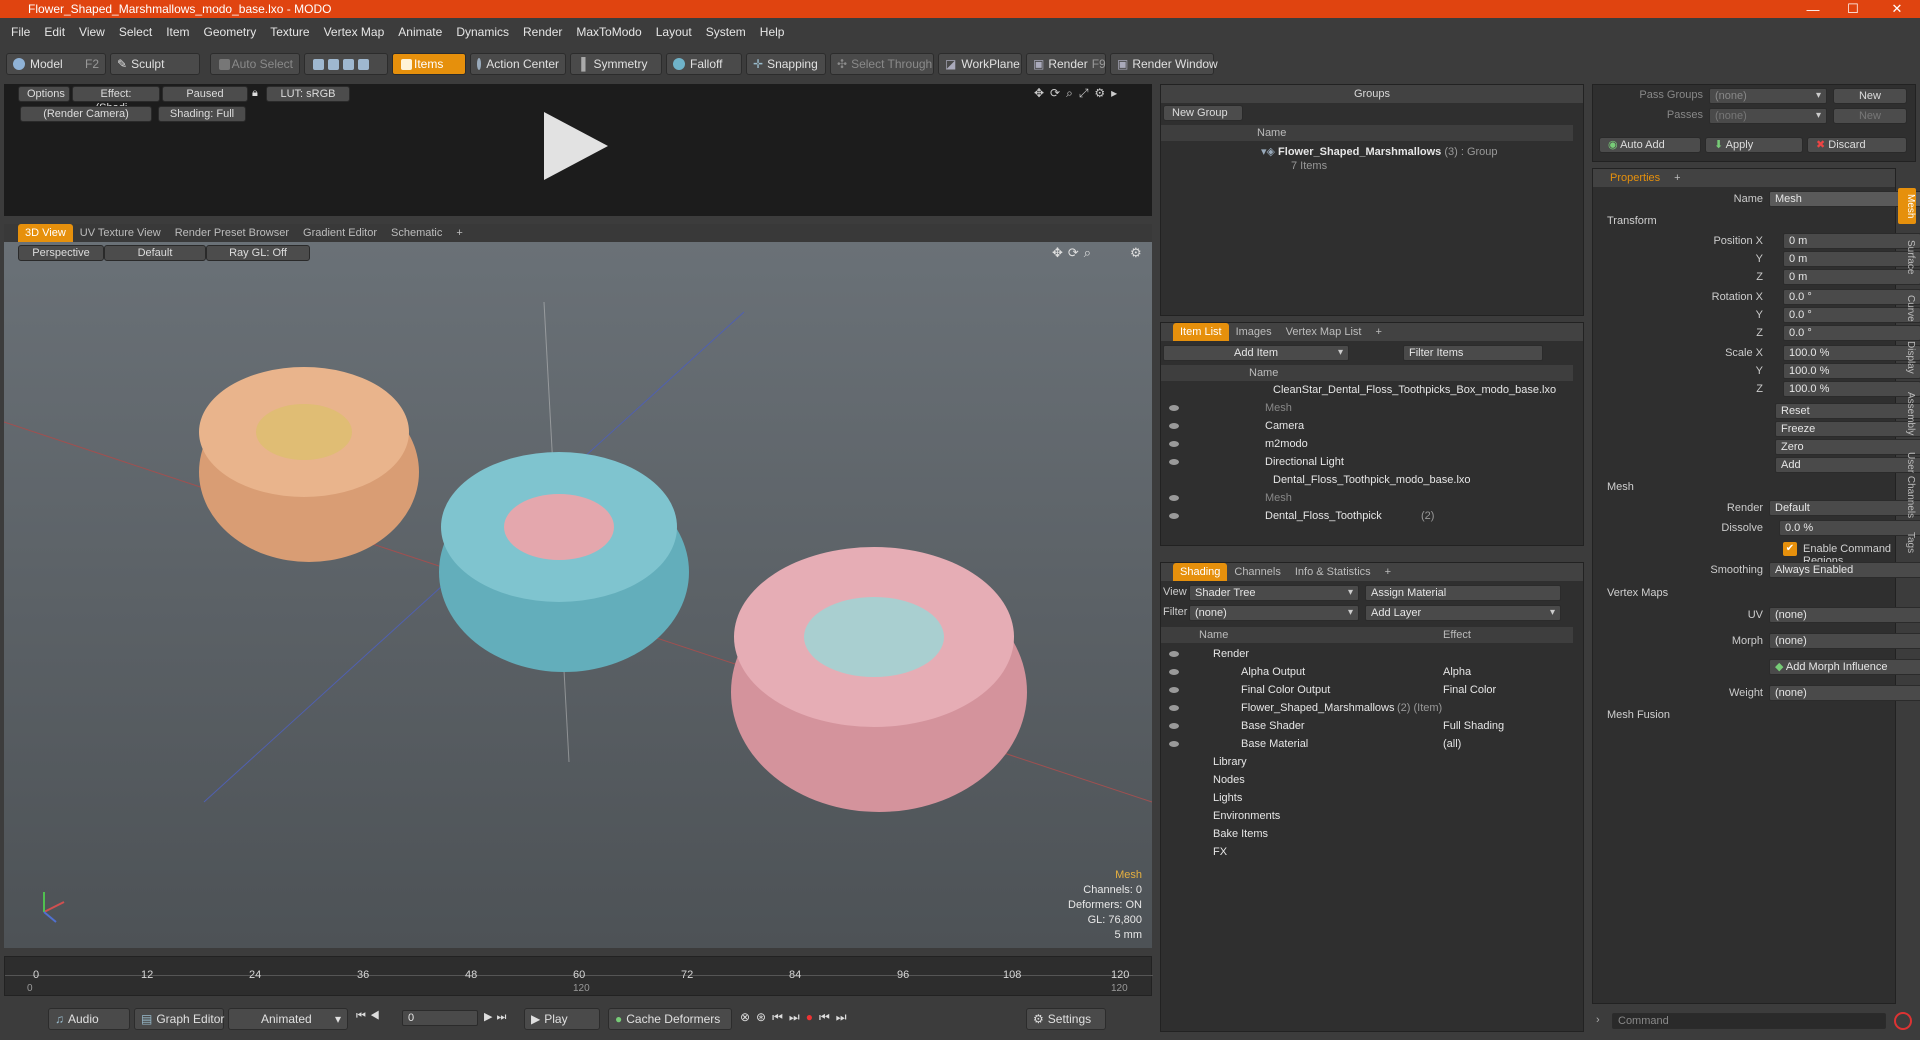 The height and width of the screenshot is (1040, 1920). I want to click on edge-mode-icon, so click(333, 64).